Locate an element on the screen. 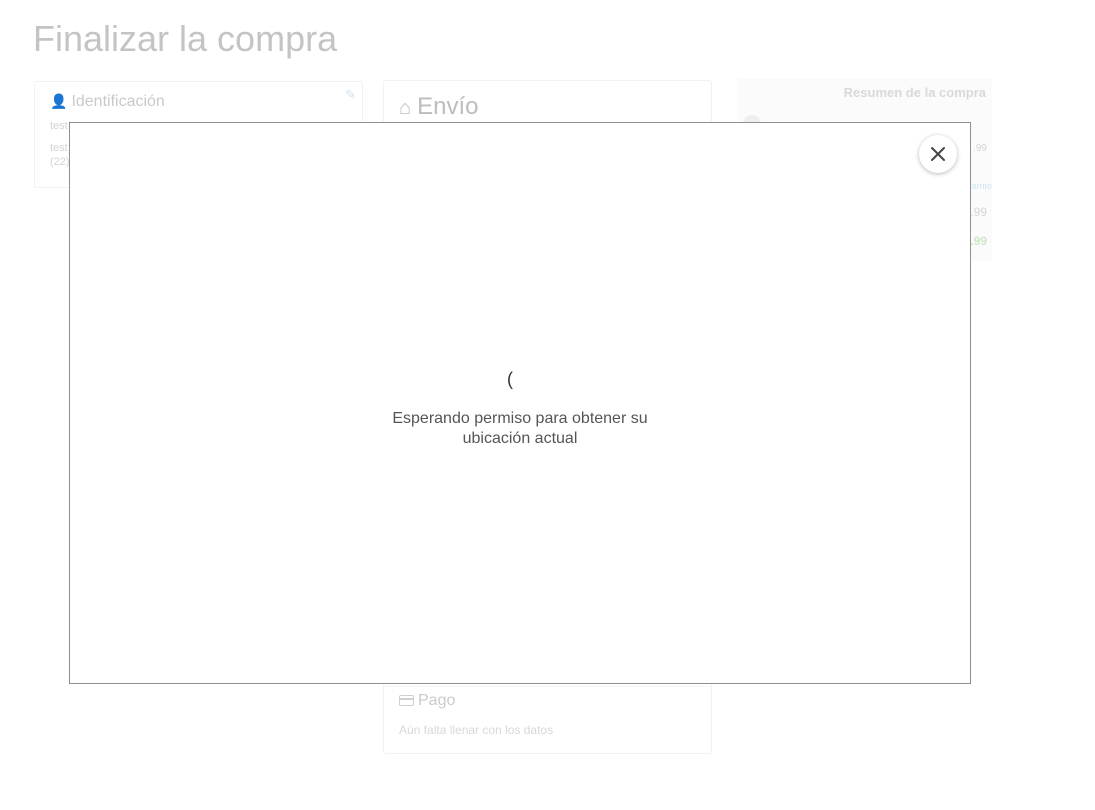  page-title: Finalizar la compra is located at coordinates (185, 38).